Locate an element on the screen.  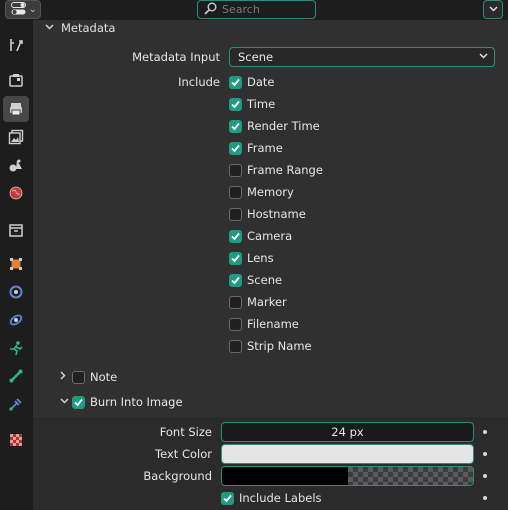
modifiers-icon is located at coordinates (16, 292).